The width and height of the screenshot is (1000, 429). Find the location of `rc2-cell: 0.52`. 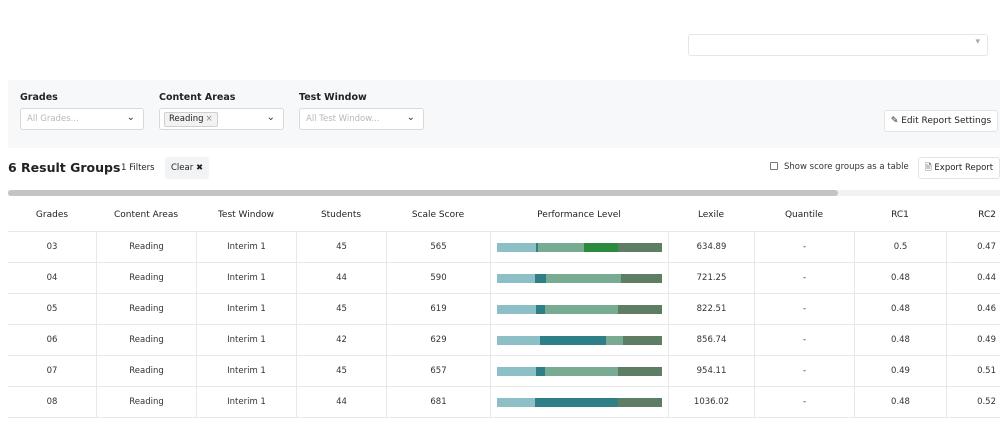

rc2-cell: 0.52 is located at coordinates (973, 402).